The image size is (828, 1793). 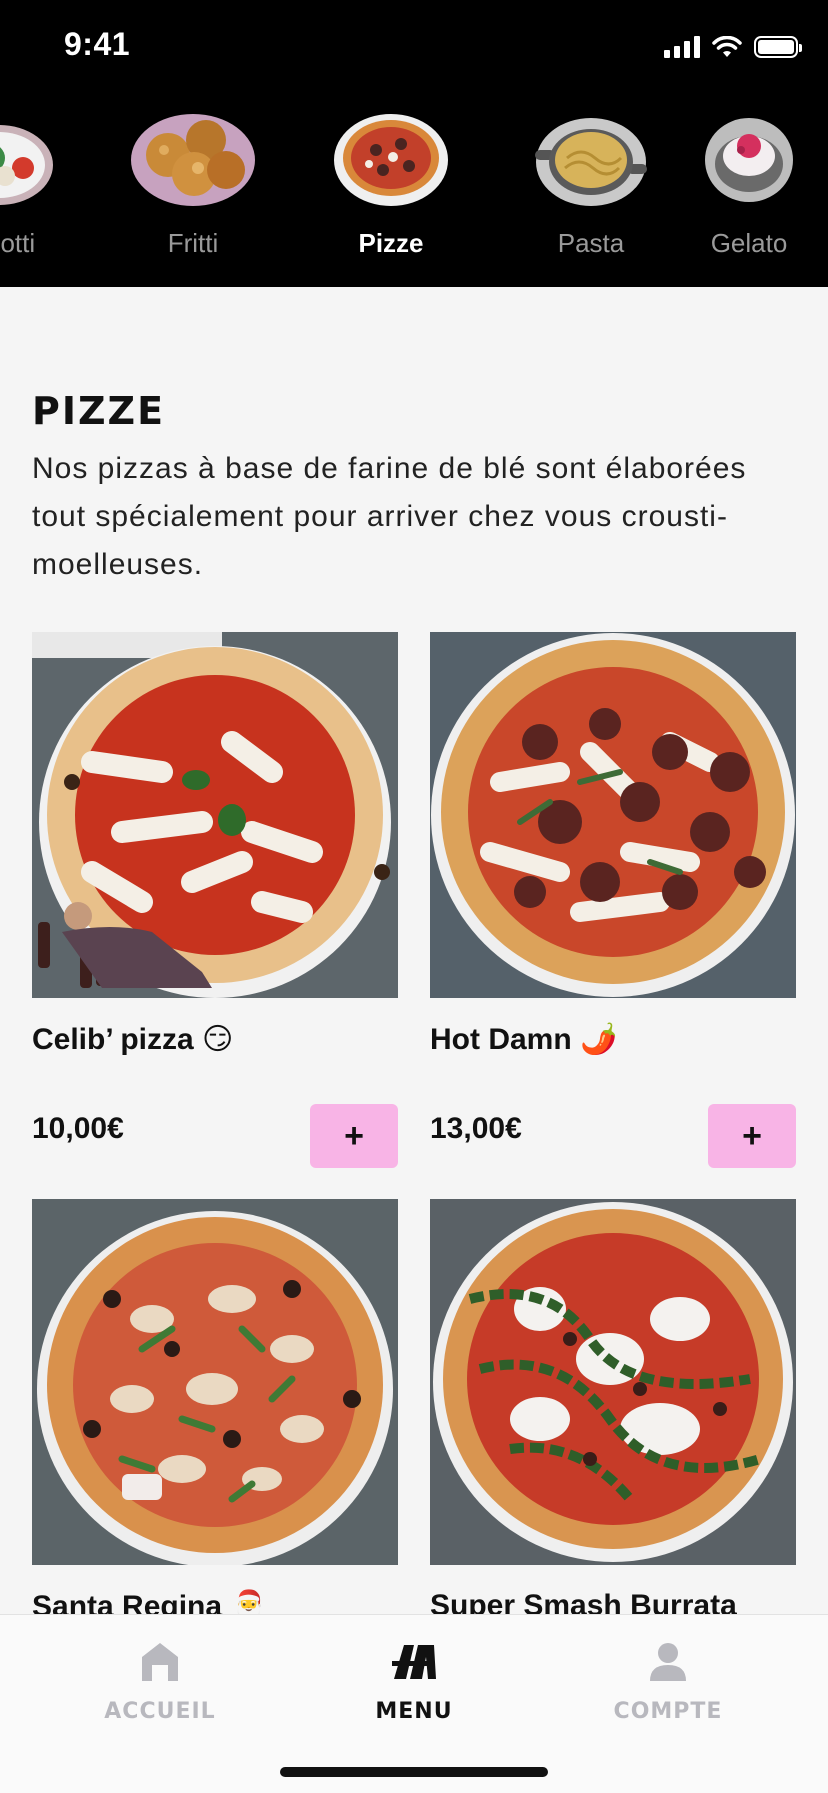 What do you see at coordinates (414, 1681) in the screenshot?
I see `tab-menu: MENU` at bounding box center [414, 1681].